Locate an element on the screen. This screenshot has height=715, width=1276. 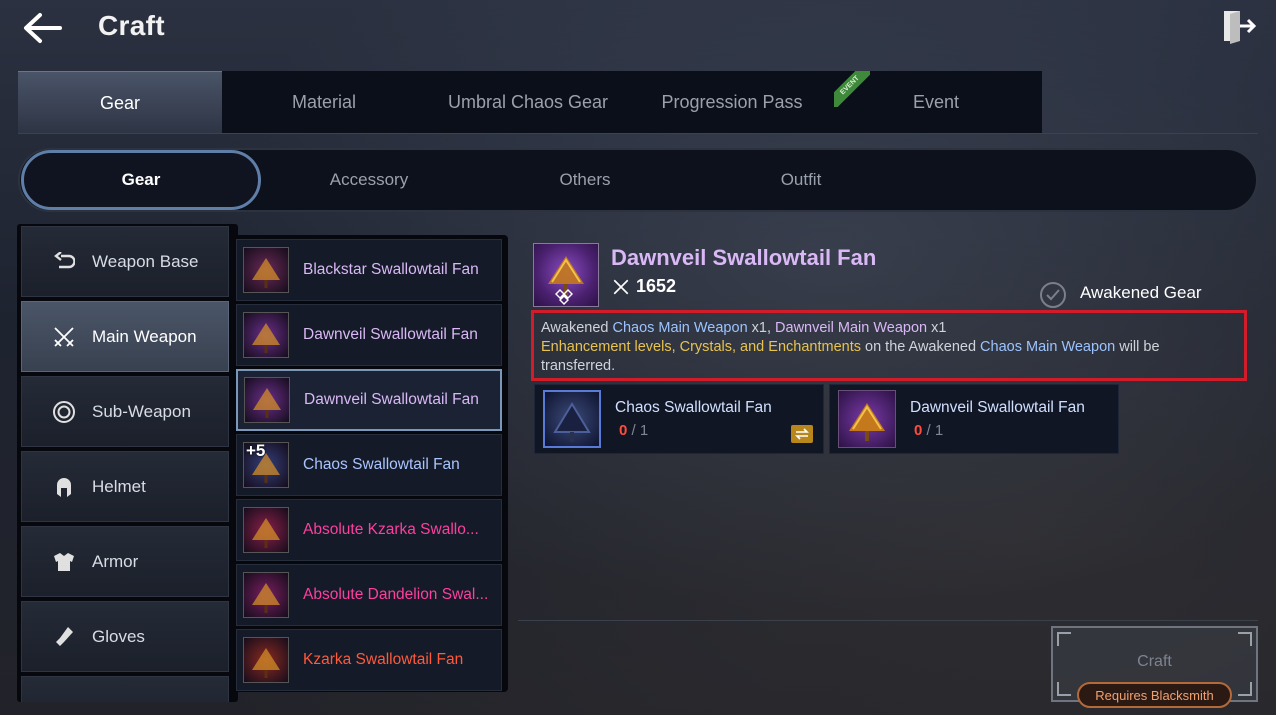
item-row: Blackstar Swallowtail Fan is located at coordinates (369, 270).